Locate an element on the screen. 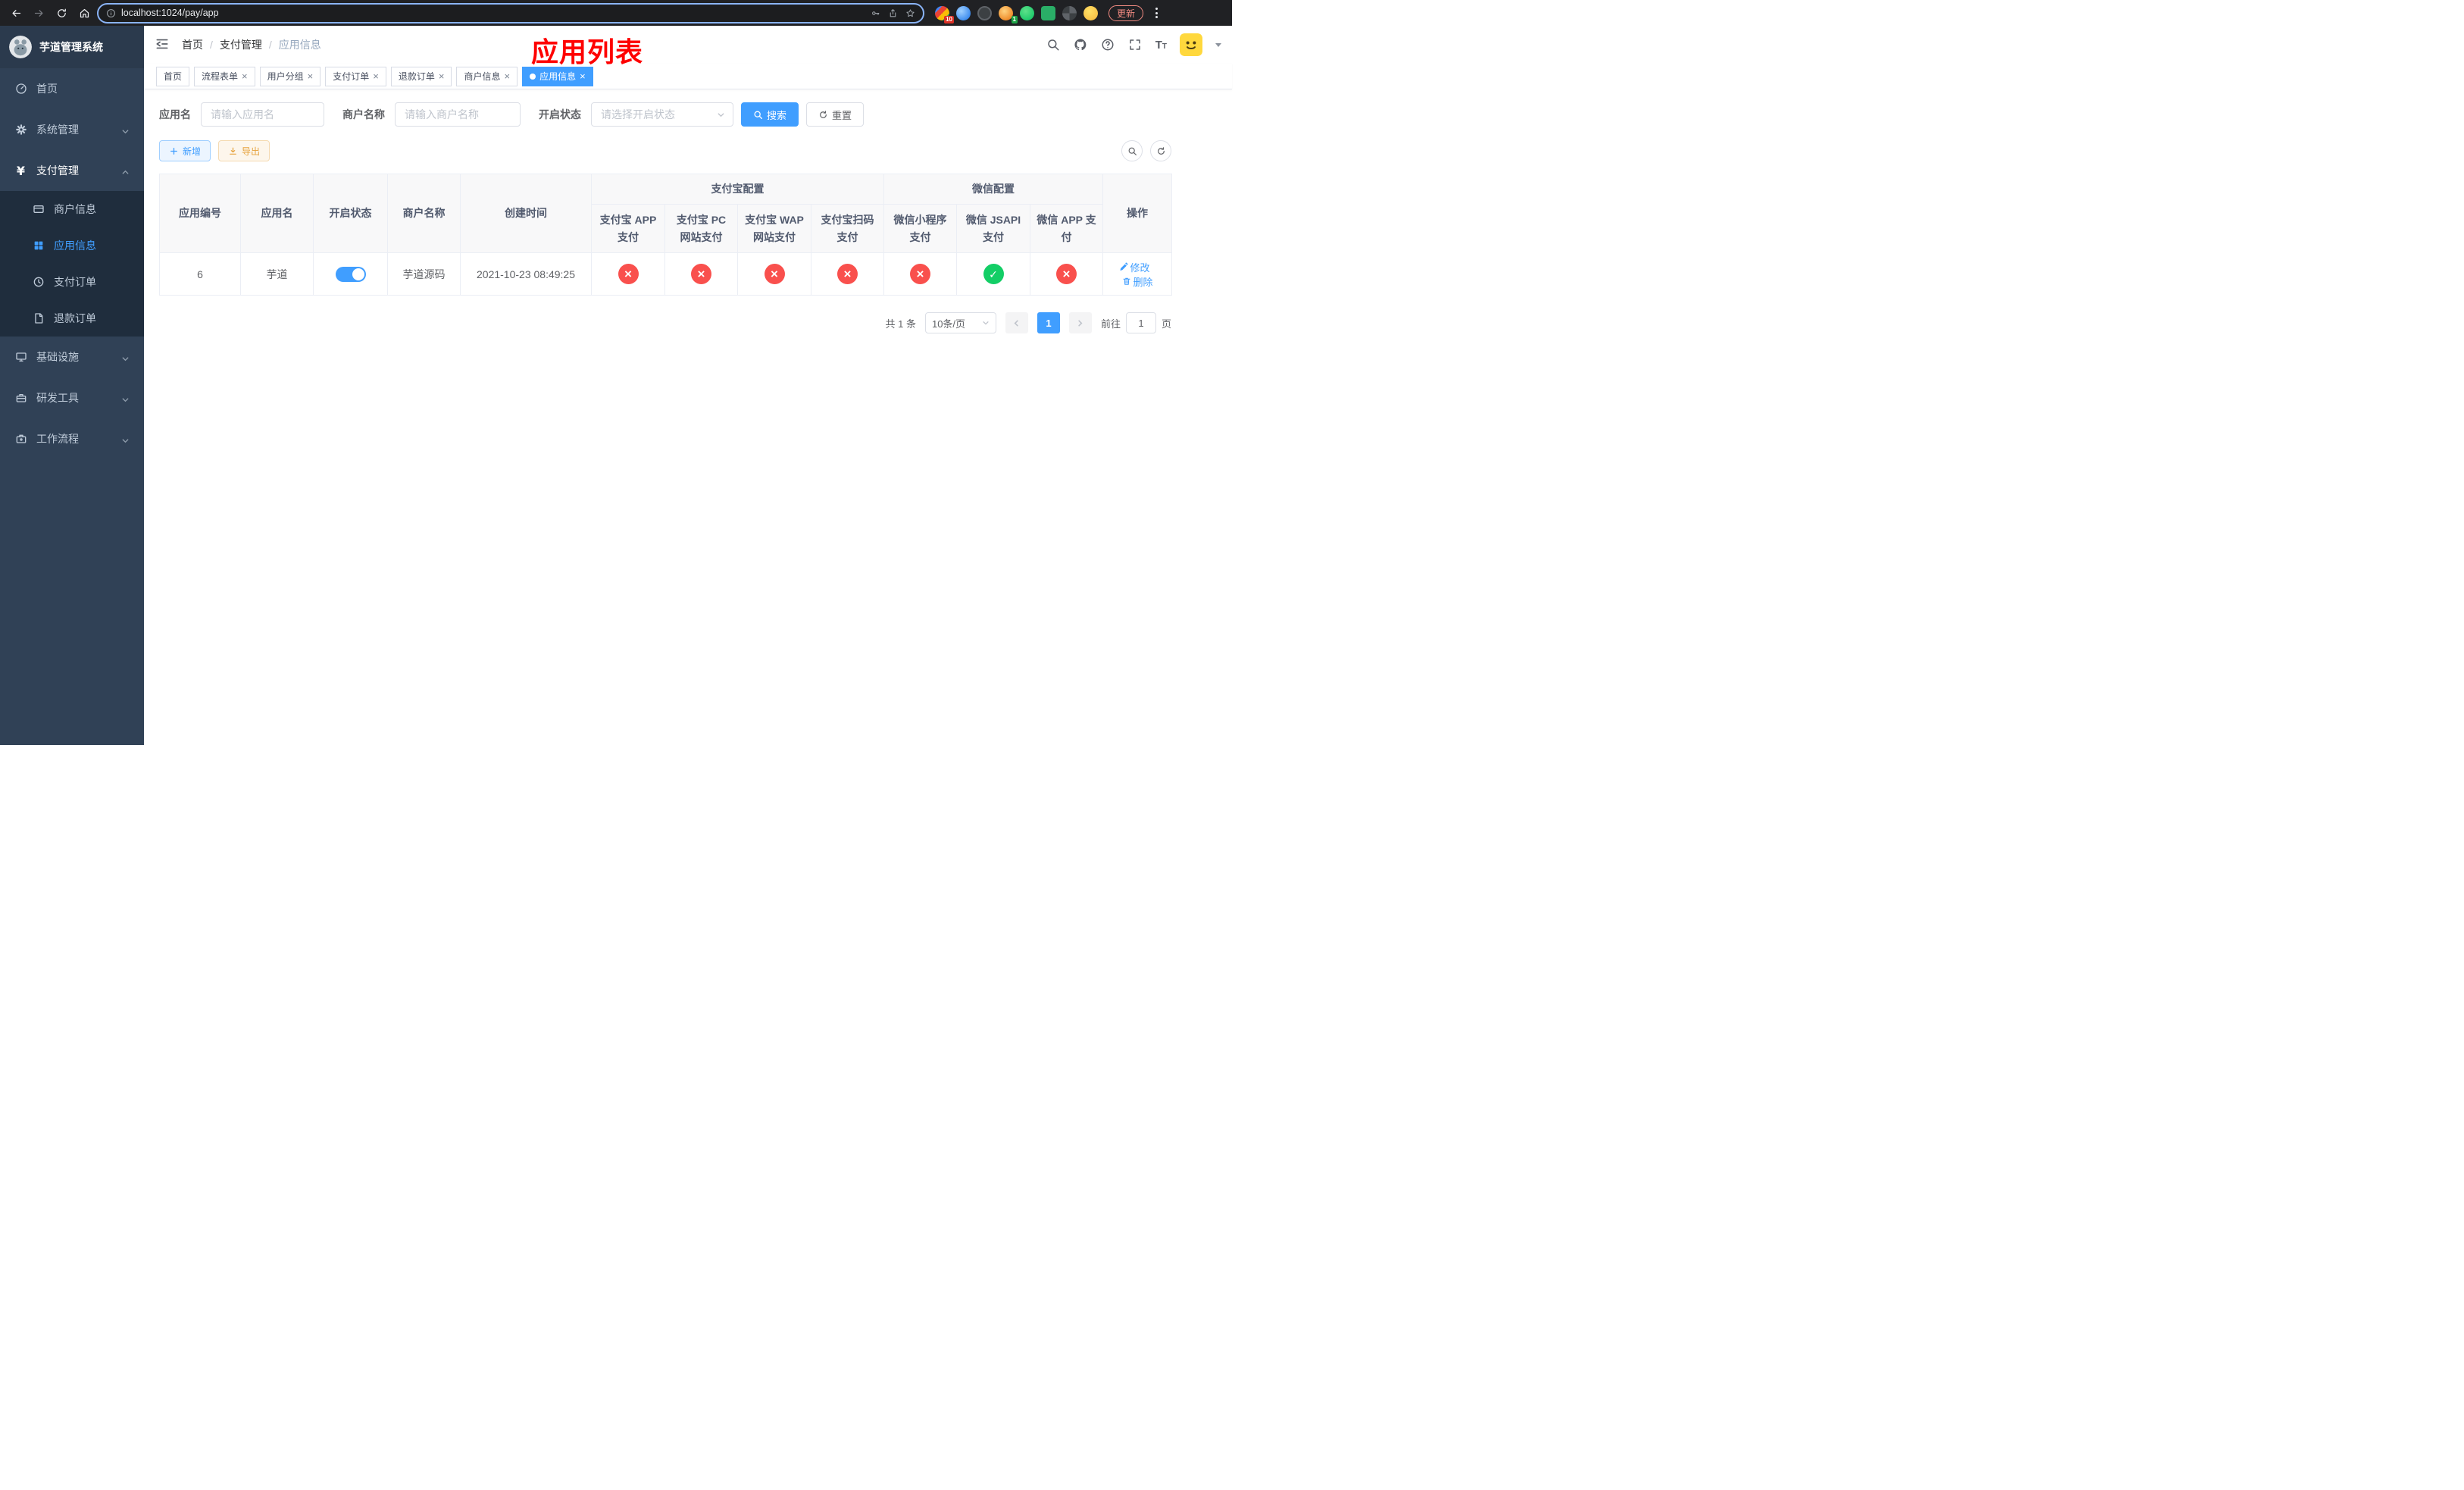 This screenshot has height=1490, width=2464. grid-icon is located at coordinates (38, 245).